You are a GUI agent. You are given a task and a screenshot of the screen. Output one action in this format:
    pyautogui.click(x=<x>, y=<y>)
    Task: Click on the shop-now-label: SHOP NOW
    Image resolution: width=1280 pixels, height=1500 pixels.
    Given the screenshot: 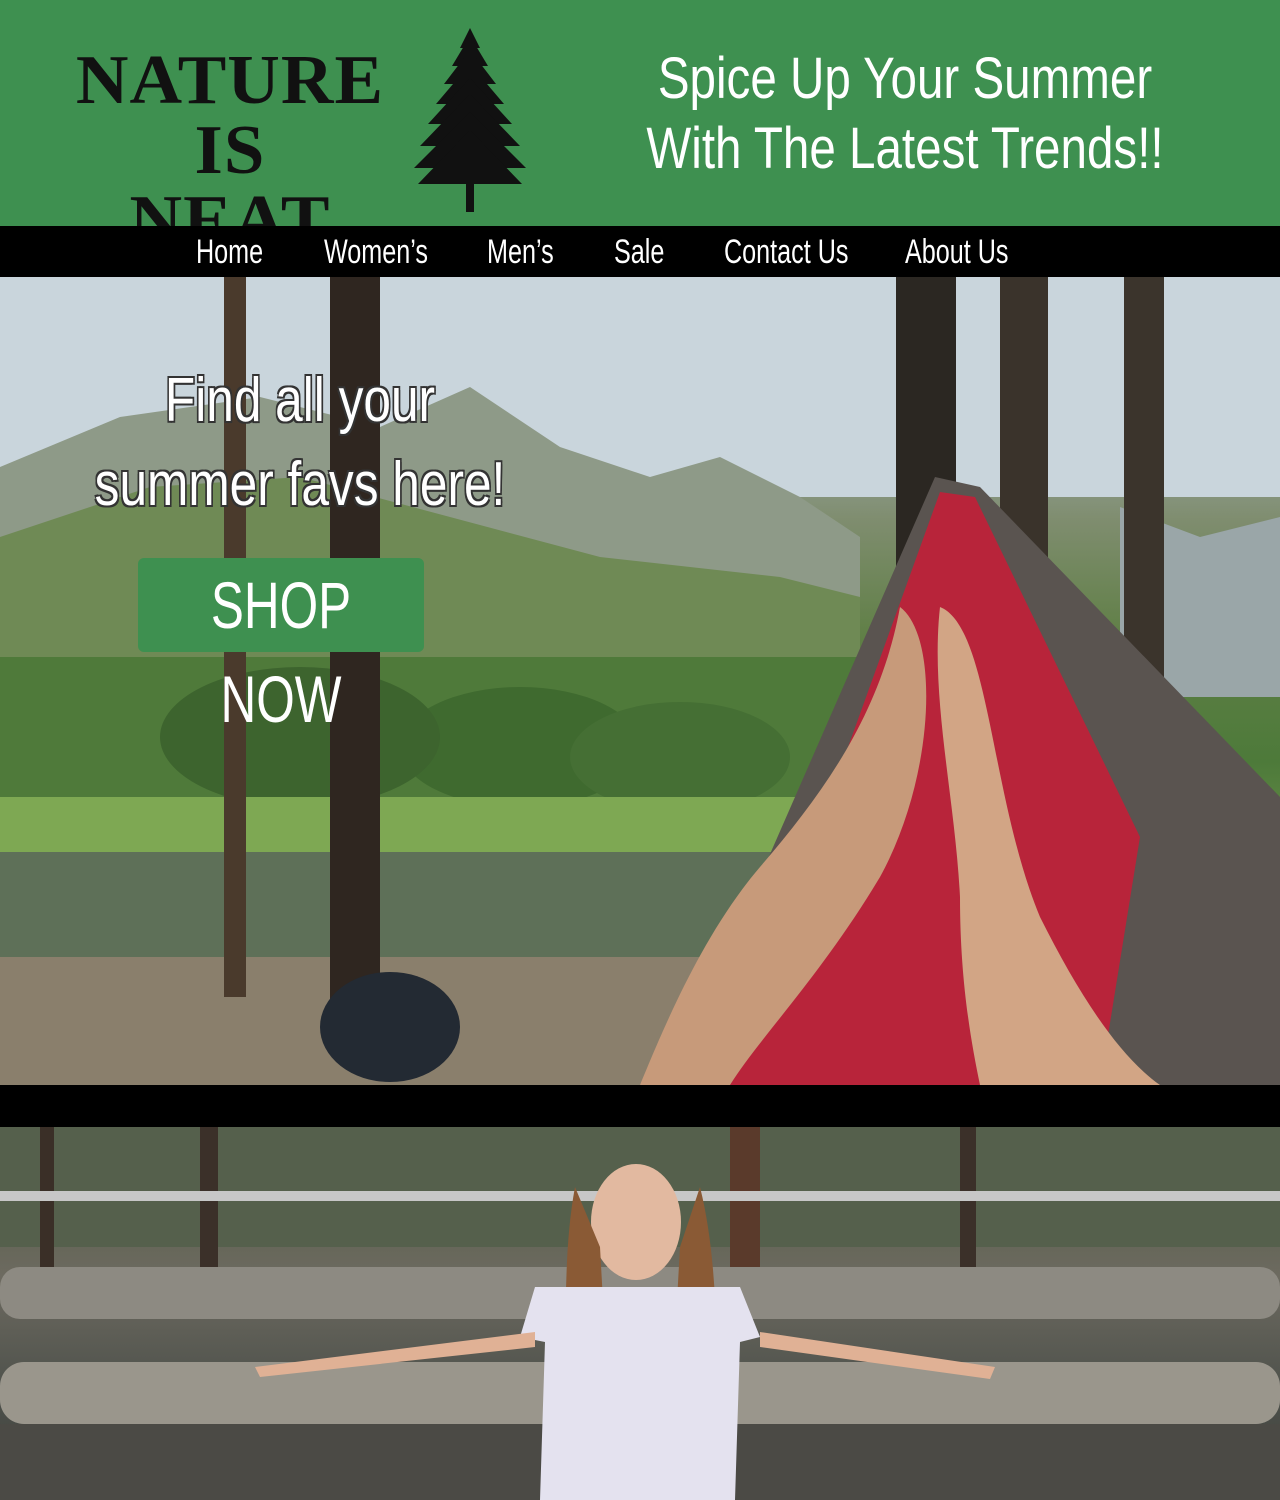 What is the action you would take?
    pyautogui.click(x=281, y=652)
    